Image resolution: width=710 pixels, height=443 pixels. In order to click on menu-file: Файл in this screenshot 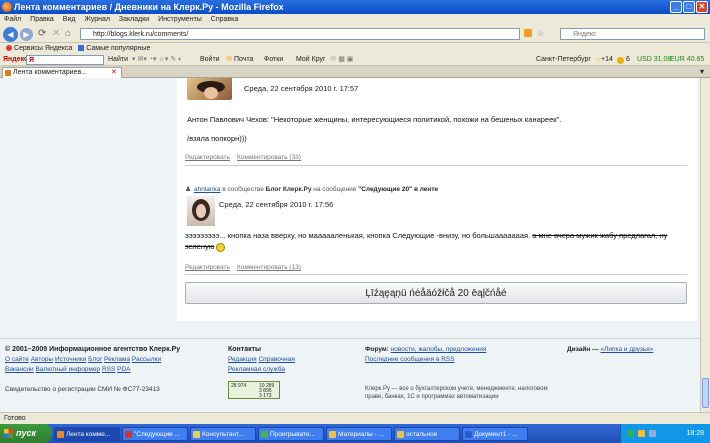, I will do `click(12, 19)`.